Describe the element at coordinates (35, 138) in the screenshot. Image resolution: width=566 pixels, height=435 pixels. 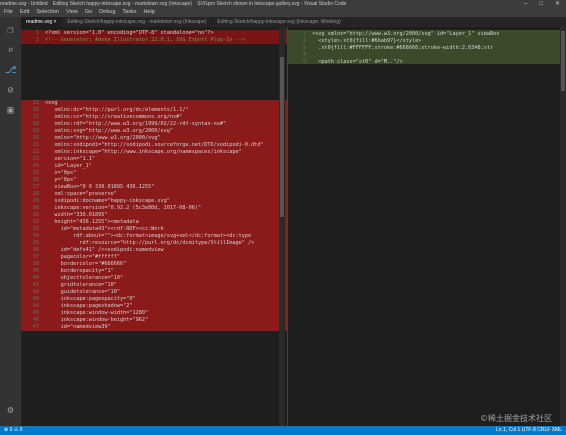
I see `line-number: 20` at that location.